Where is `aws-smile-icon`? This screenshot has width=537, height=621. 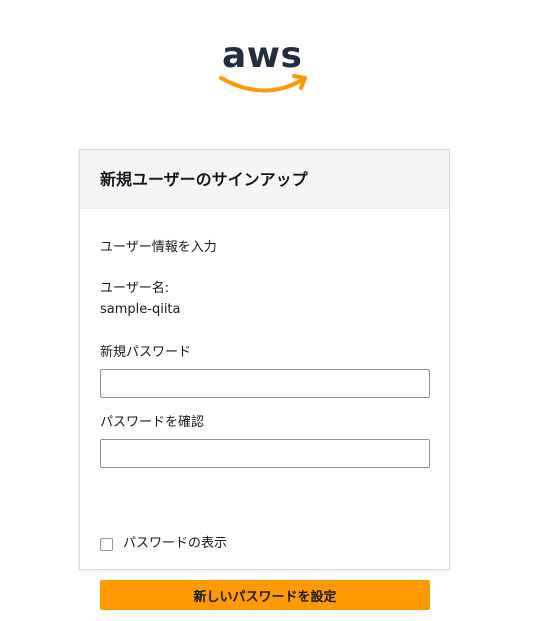
aws-smile-icon is located at coordinates (263, 83).